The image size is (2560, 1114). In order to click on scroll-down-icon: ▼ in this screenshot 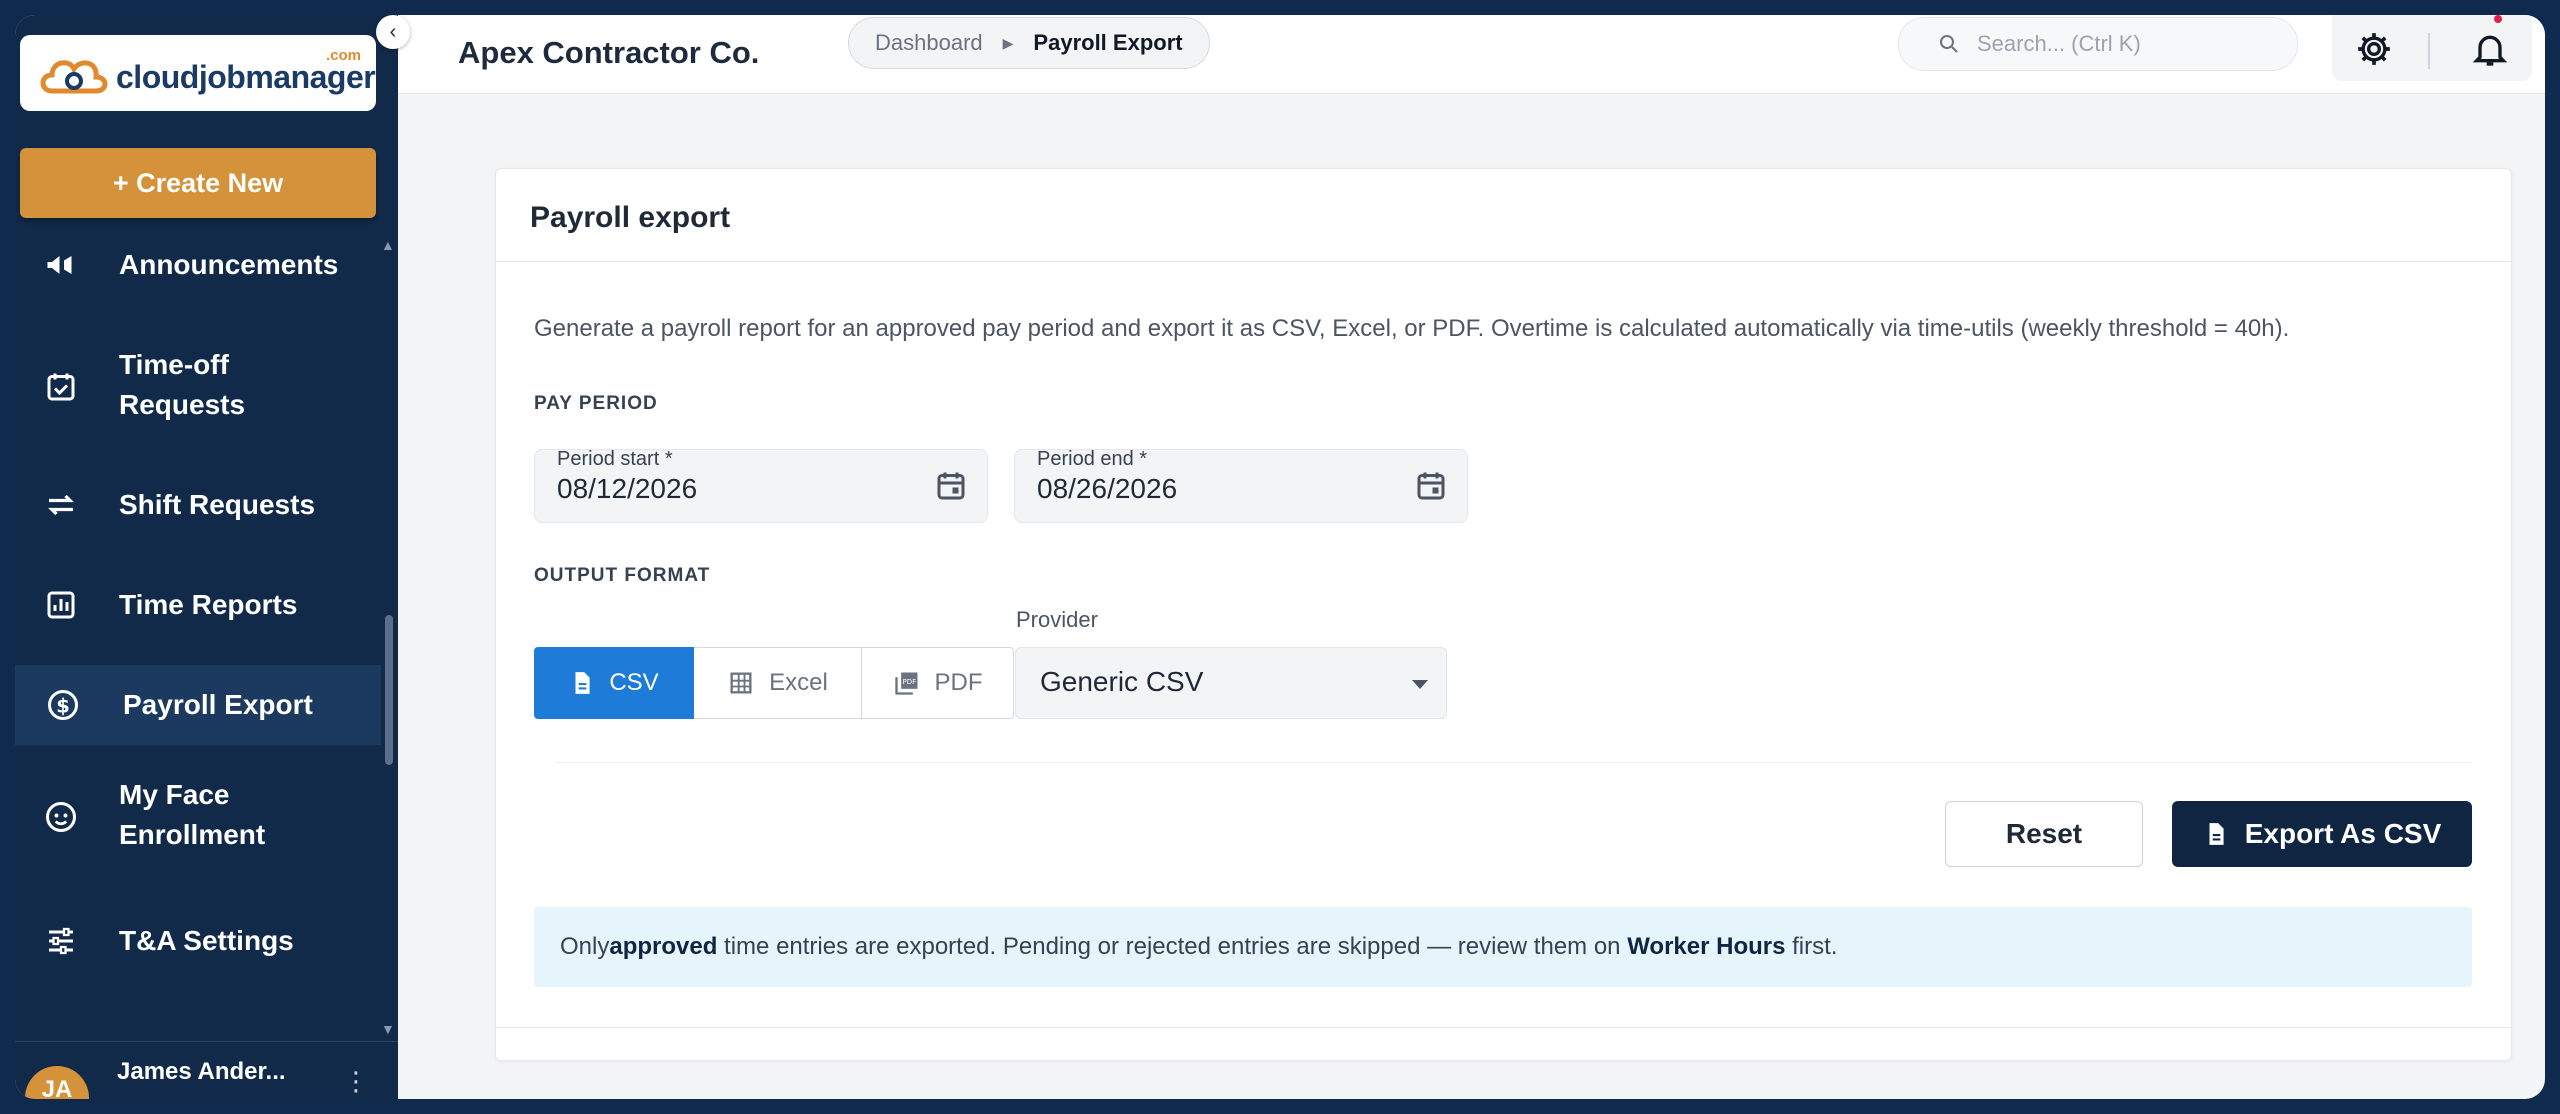, I will do `click(388, 1029)`.